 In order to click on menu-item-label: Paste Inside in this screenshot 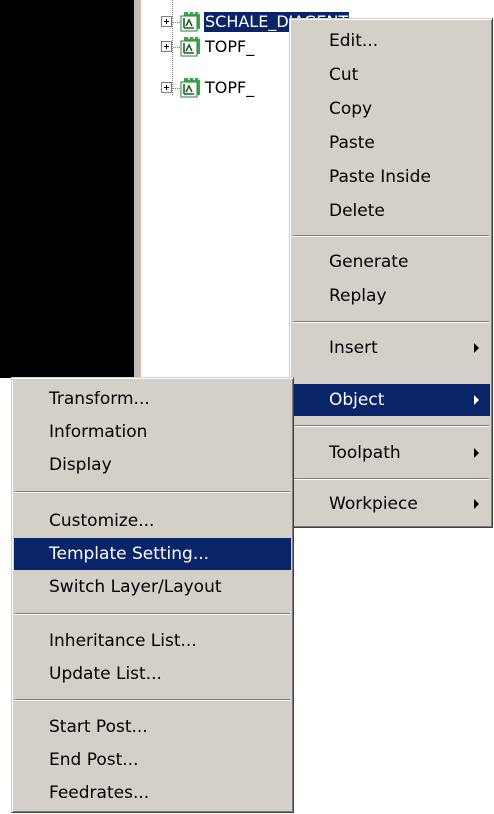, I will do `click(380, 177)`.